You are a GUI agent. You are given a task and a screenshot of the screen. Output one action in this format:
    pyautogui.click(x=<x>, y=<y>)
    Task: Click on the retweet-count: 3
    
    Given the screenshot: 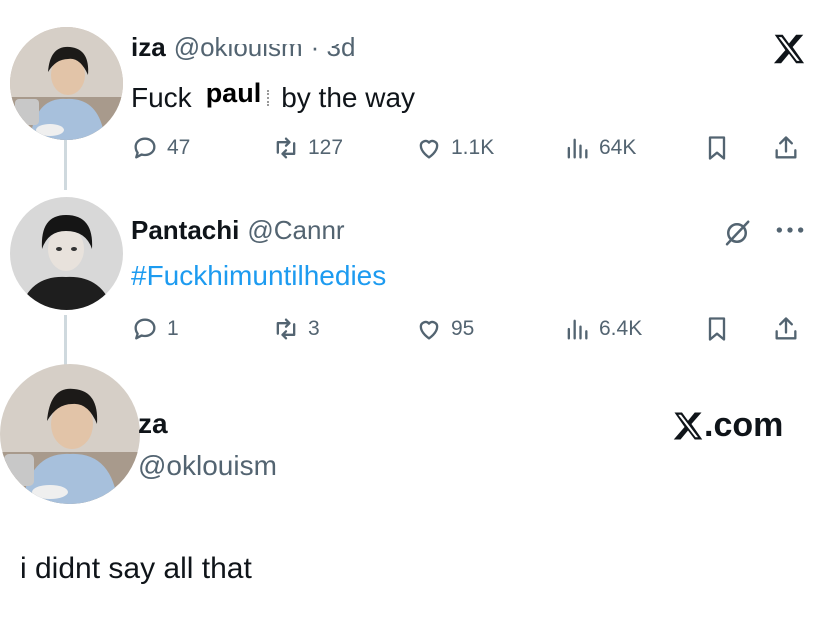 What is the action you would take?
    pyautogui.click(x=314, y=328)
    